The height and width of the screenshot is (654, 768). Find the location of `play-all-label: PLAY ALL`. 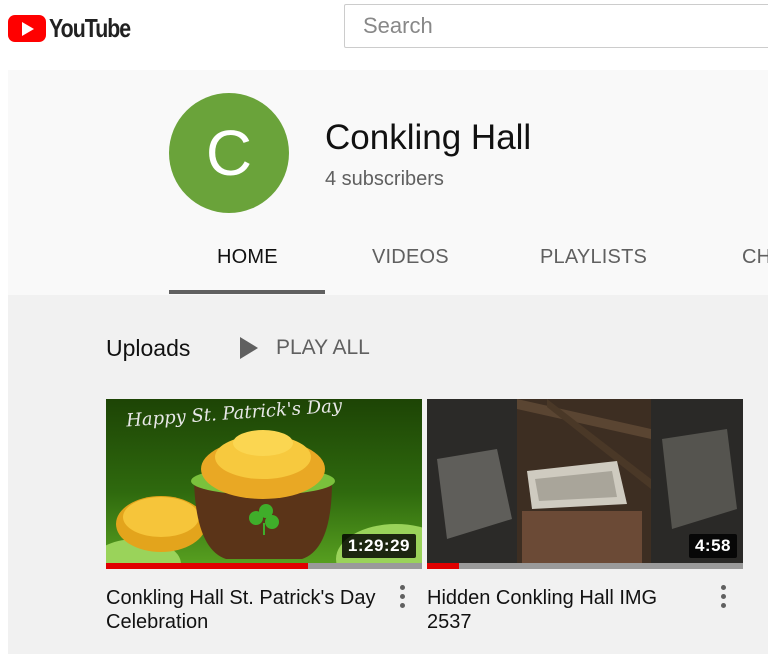

play-all-label: PLAY ALL is located at coordinates (323, 347).